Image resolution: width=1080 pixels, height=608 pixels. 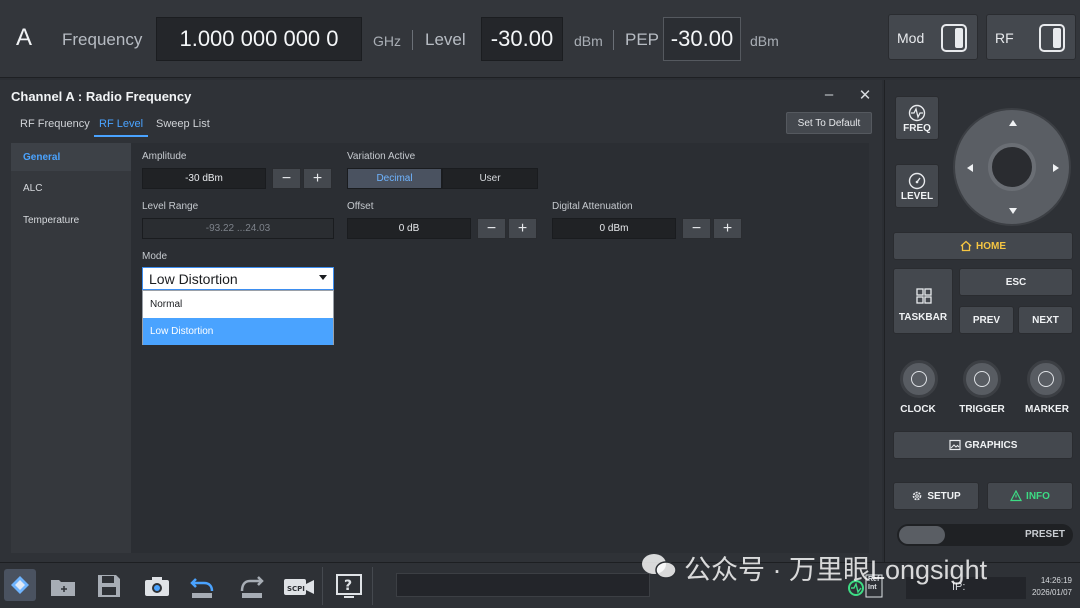 I want to click on help-icon: ?, so click(x=349, y=586).